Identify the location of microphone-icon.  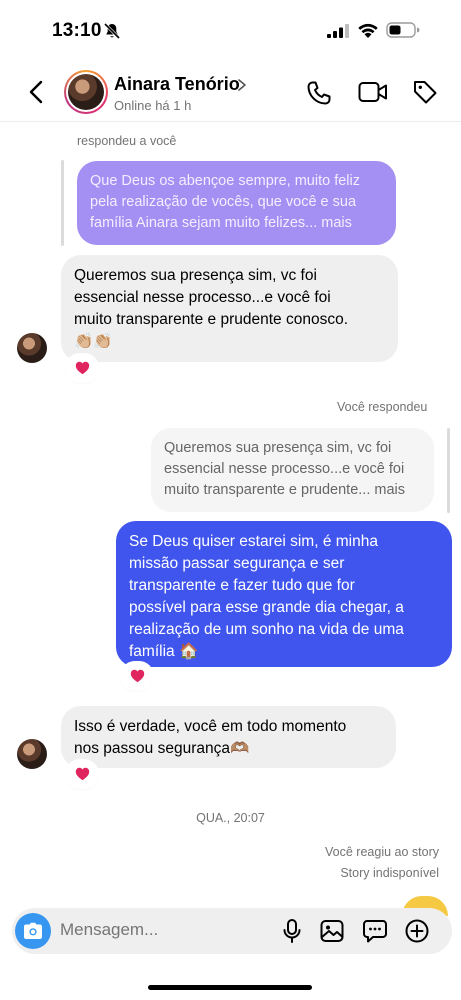
(292, 931).